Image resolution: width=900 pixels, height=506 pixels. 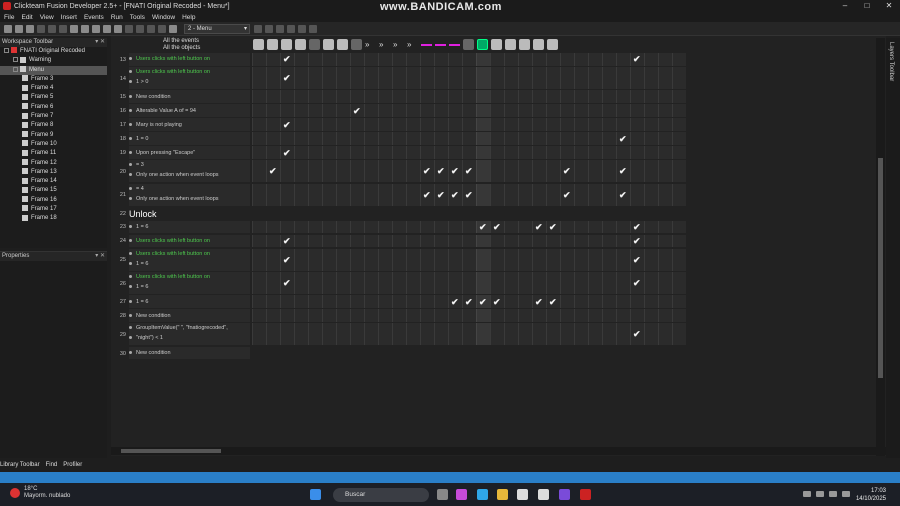 What do you see at coordinates (53, 200) in the screenshot?
I see `tree-item: Frame 16` at bounding box center [53, 200].